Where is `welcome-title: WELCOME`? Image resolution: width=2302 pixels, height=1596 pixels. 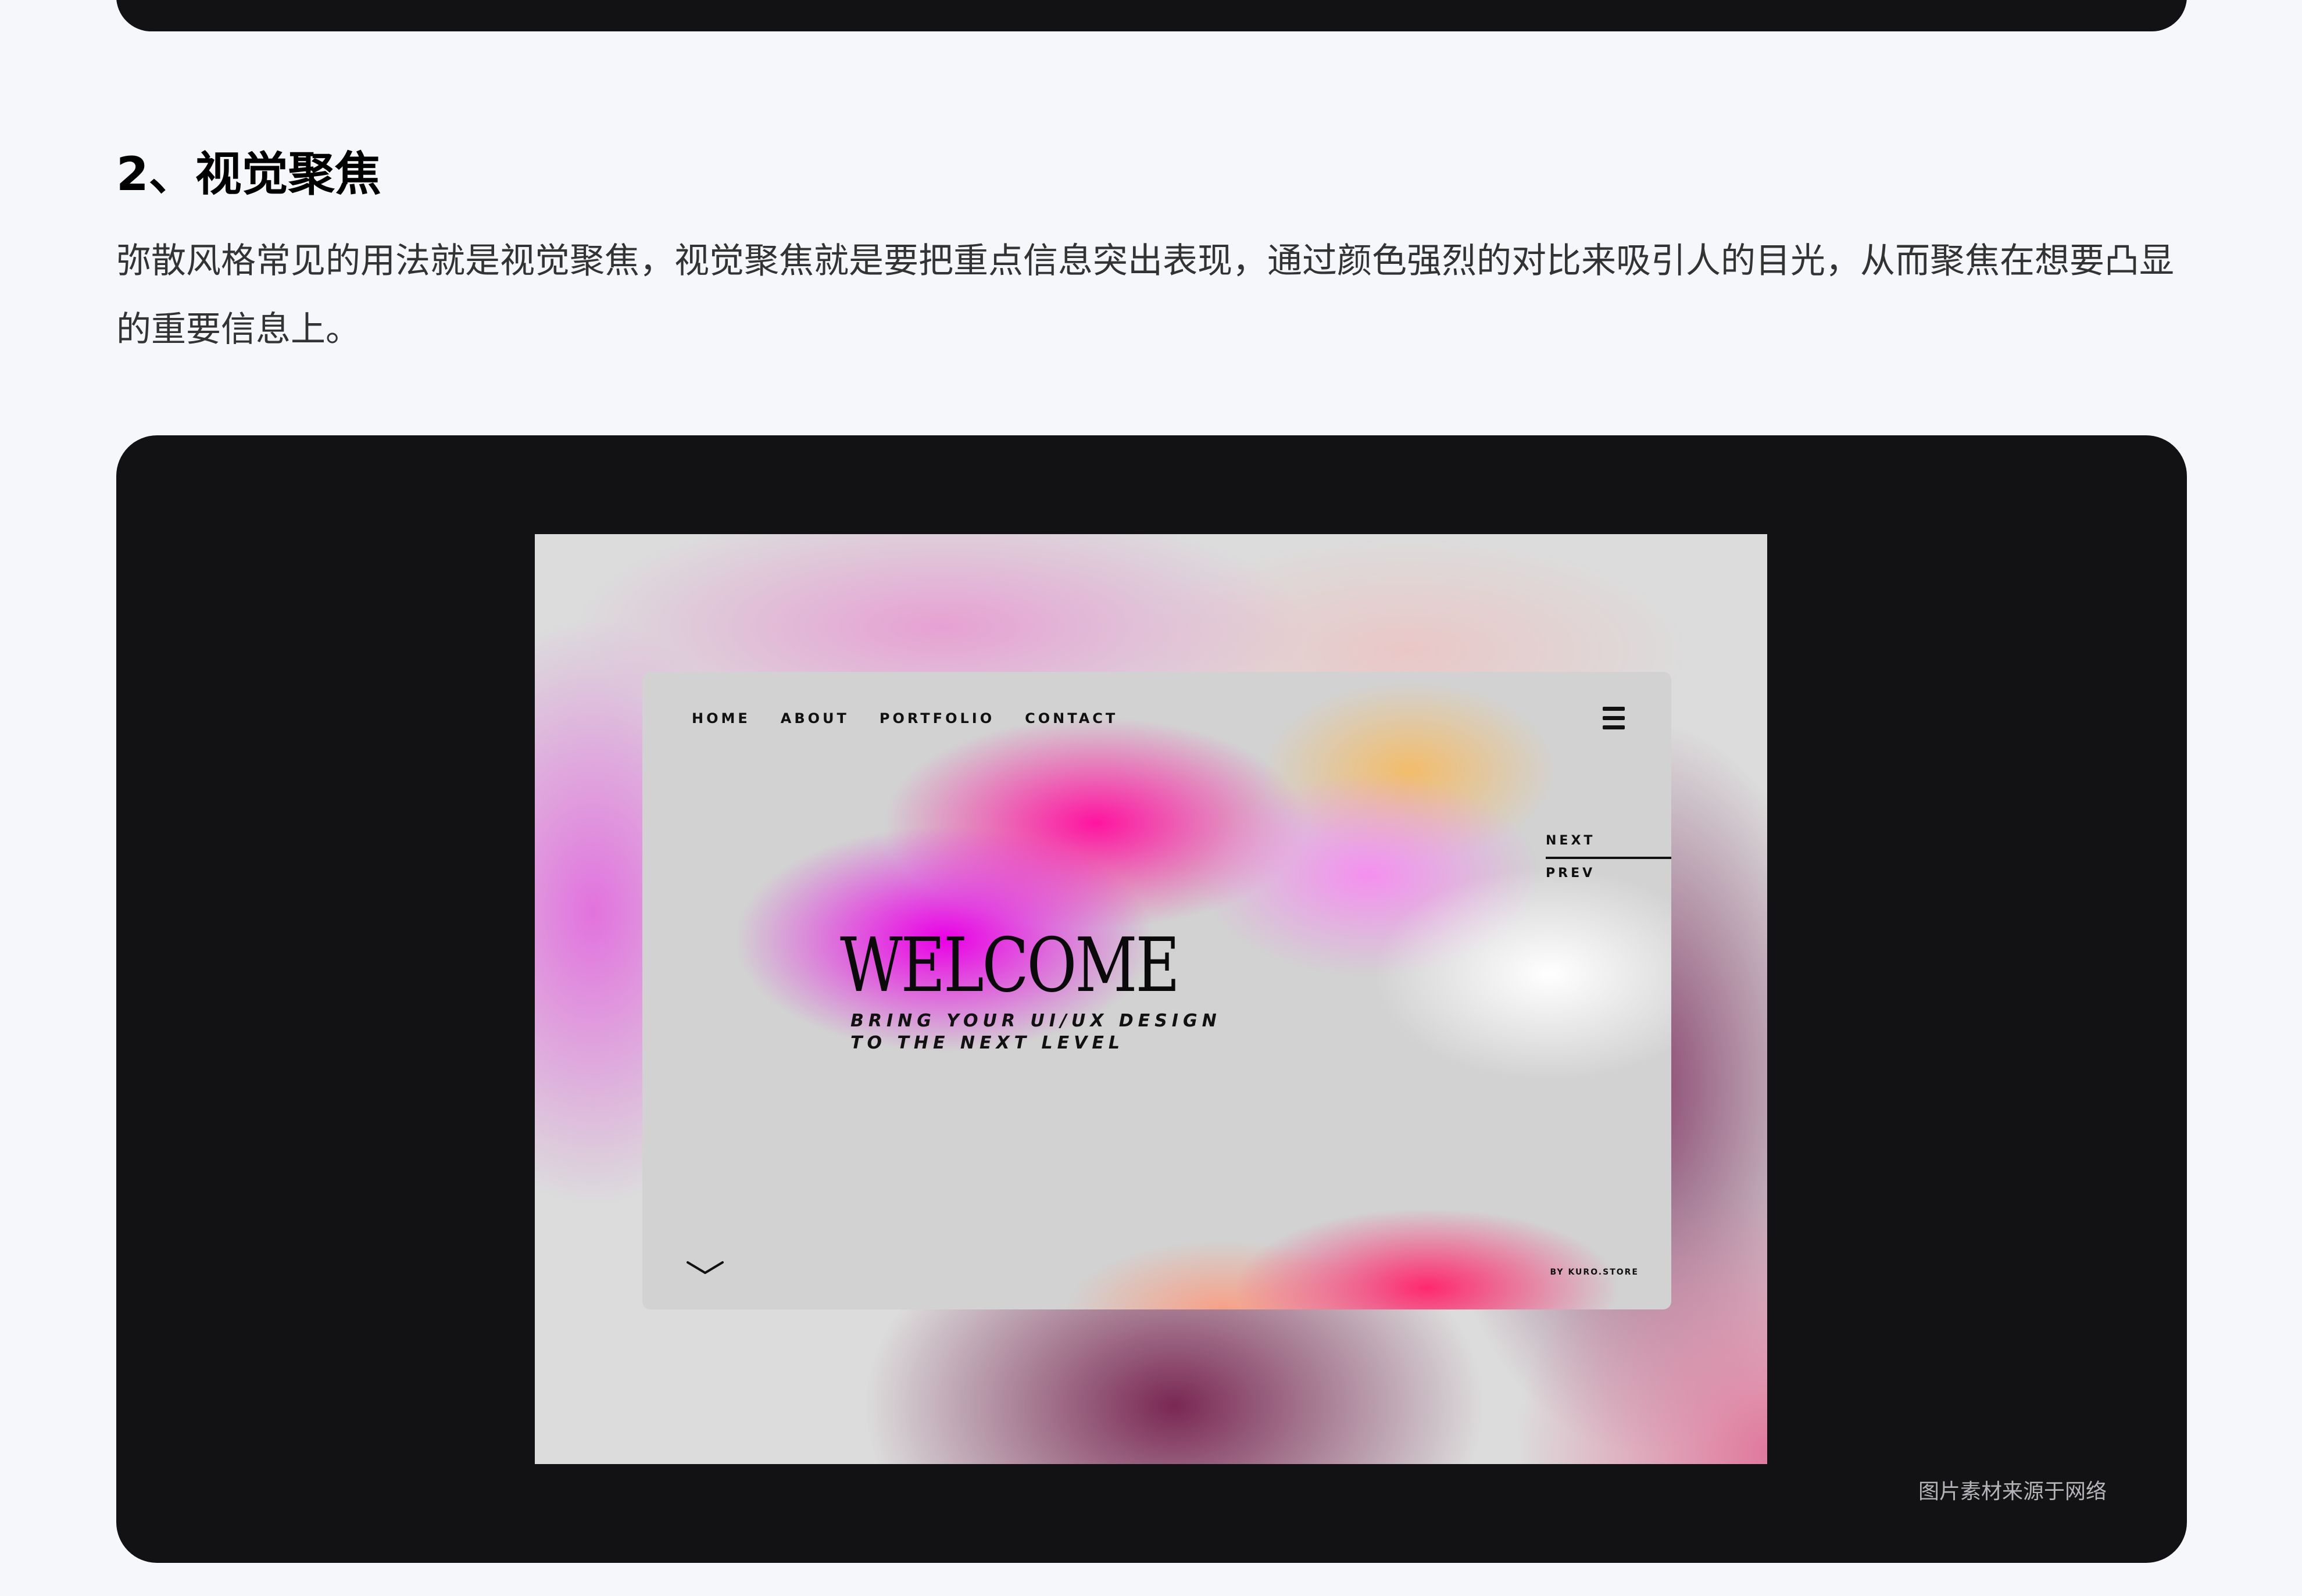 welcome-title: WELCOME is located at coordinates (1010, 965).